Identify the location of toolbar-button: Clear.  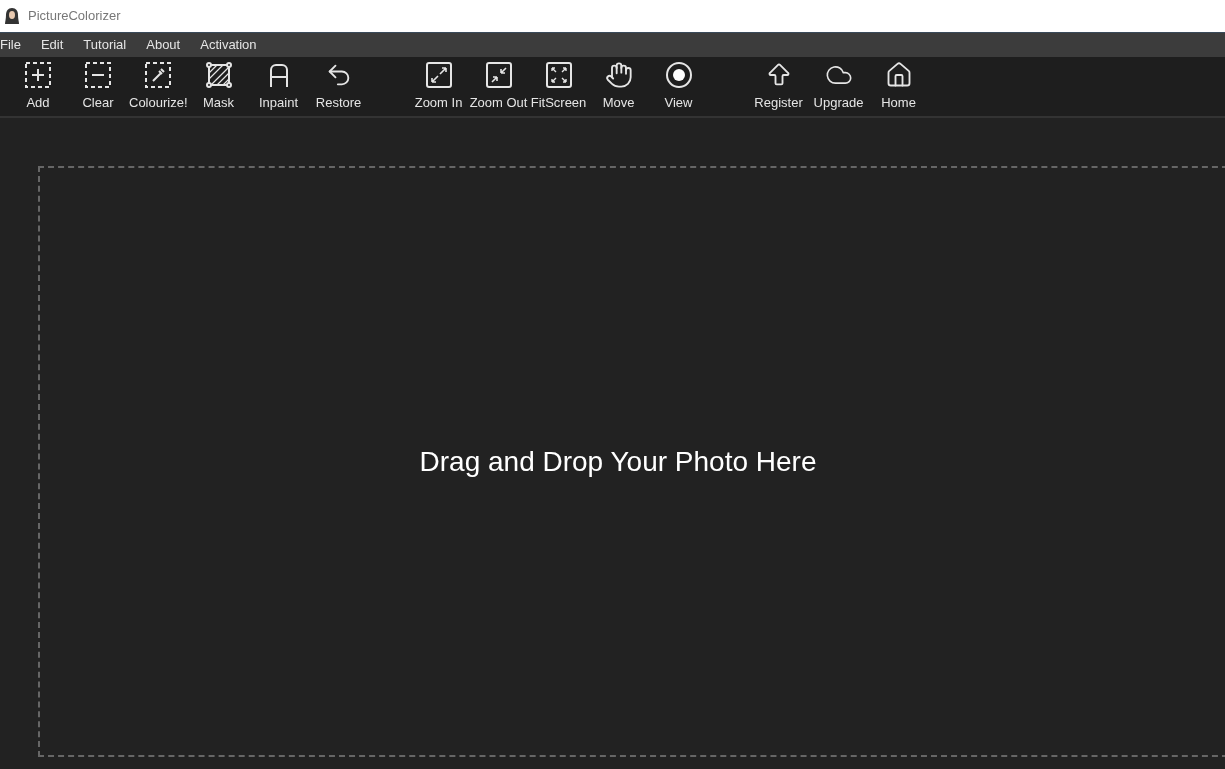
(98, 87).